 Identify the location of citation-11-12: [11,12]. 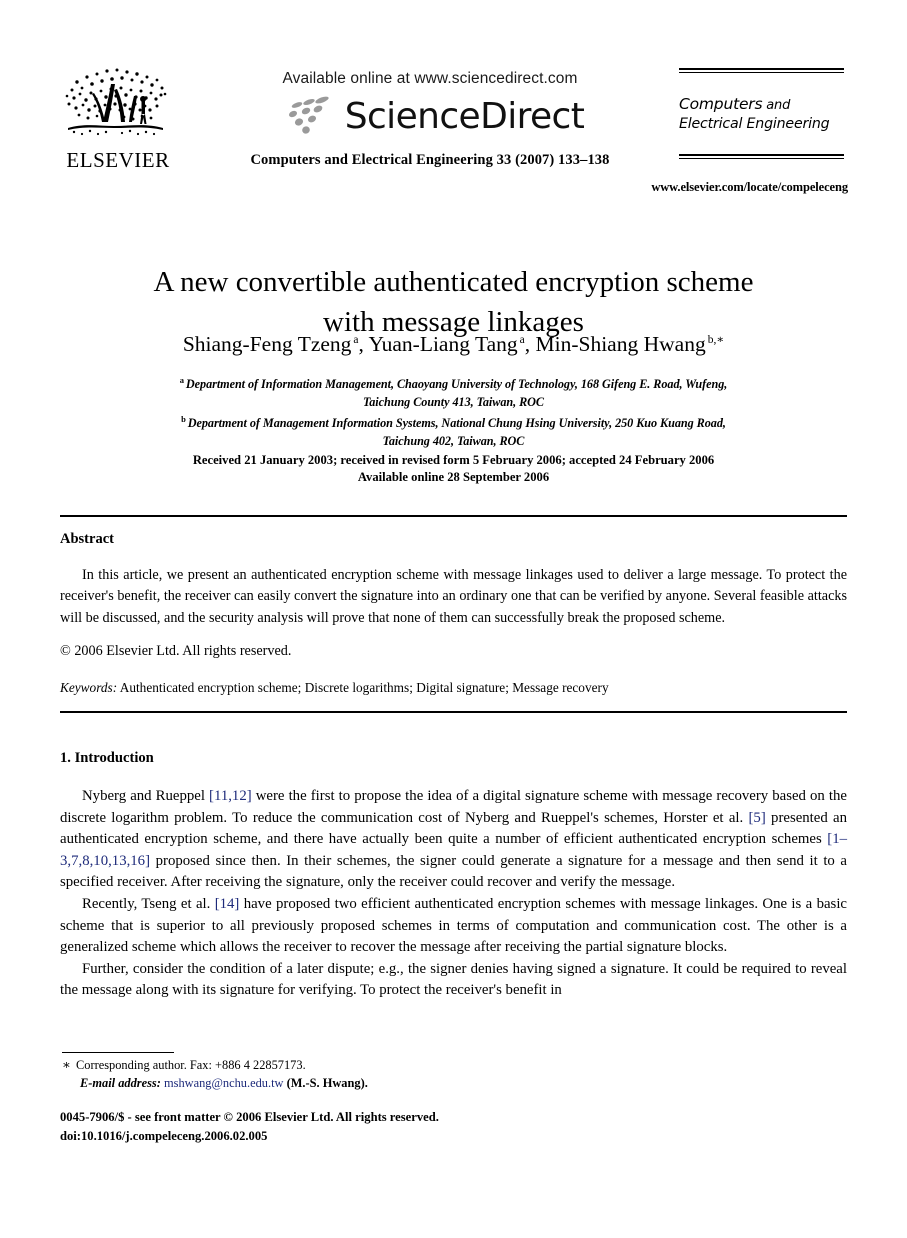
(230, 796).